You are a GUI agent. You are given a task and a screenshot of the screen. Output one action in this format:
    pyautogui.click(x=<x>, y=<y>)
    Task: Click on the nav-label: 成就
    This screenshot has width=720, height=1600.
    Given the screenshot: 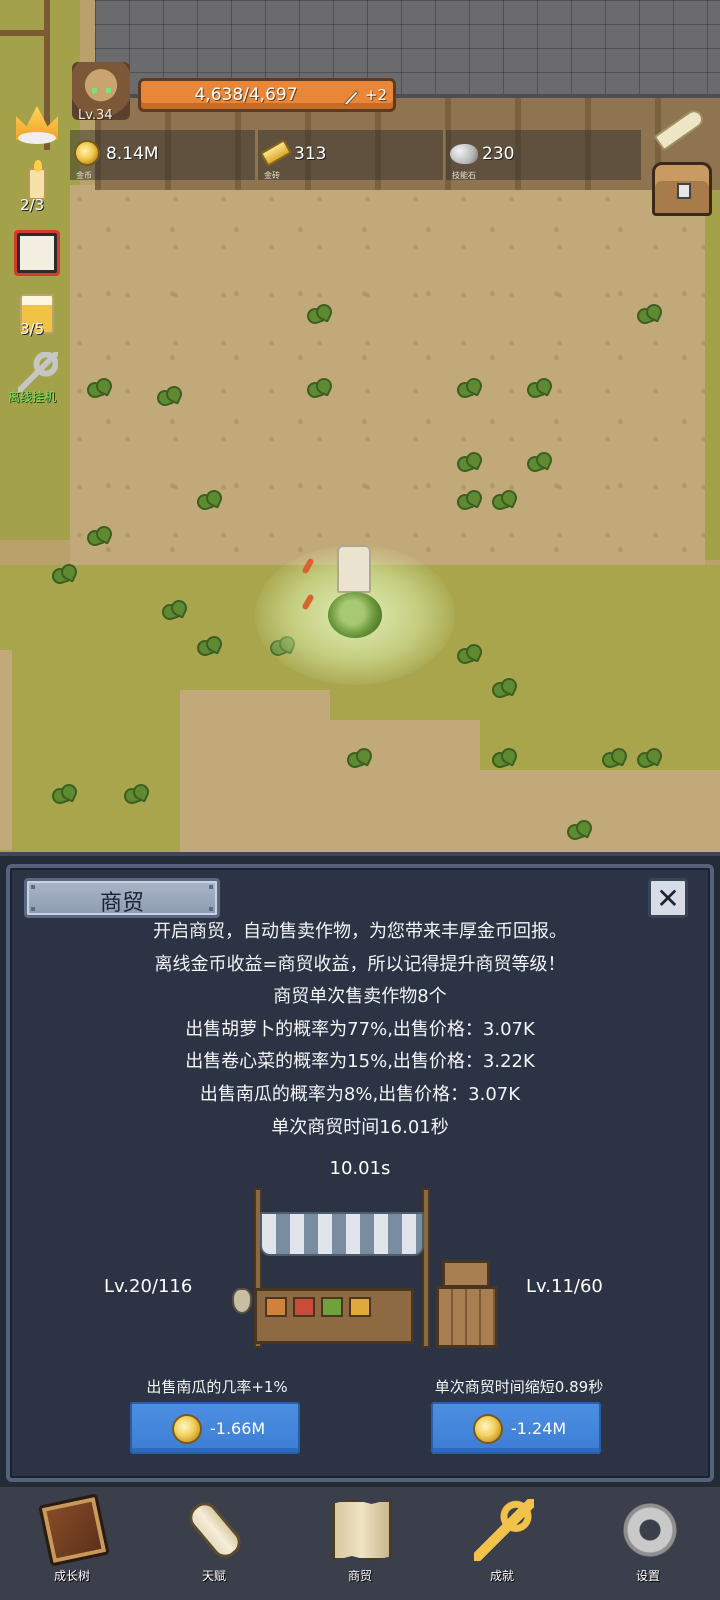 What is the action you would take?
    pyautogui.click(x=501, y=1576)
    